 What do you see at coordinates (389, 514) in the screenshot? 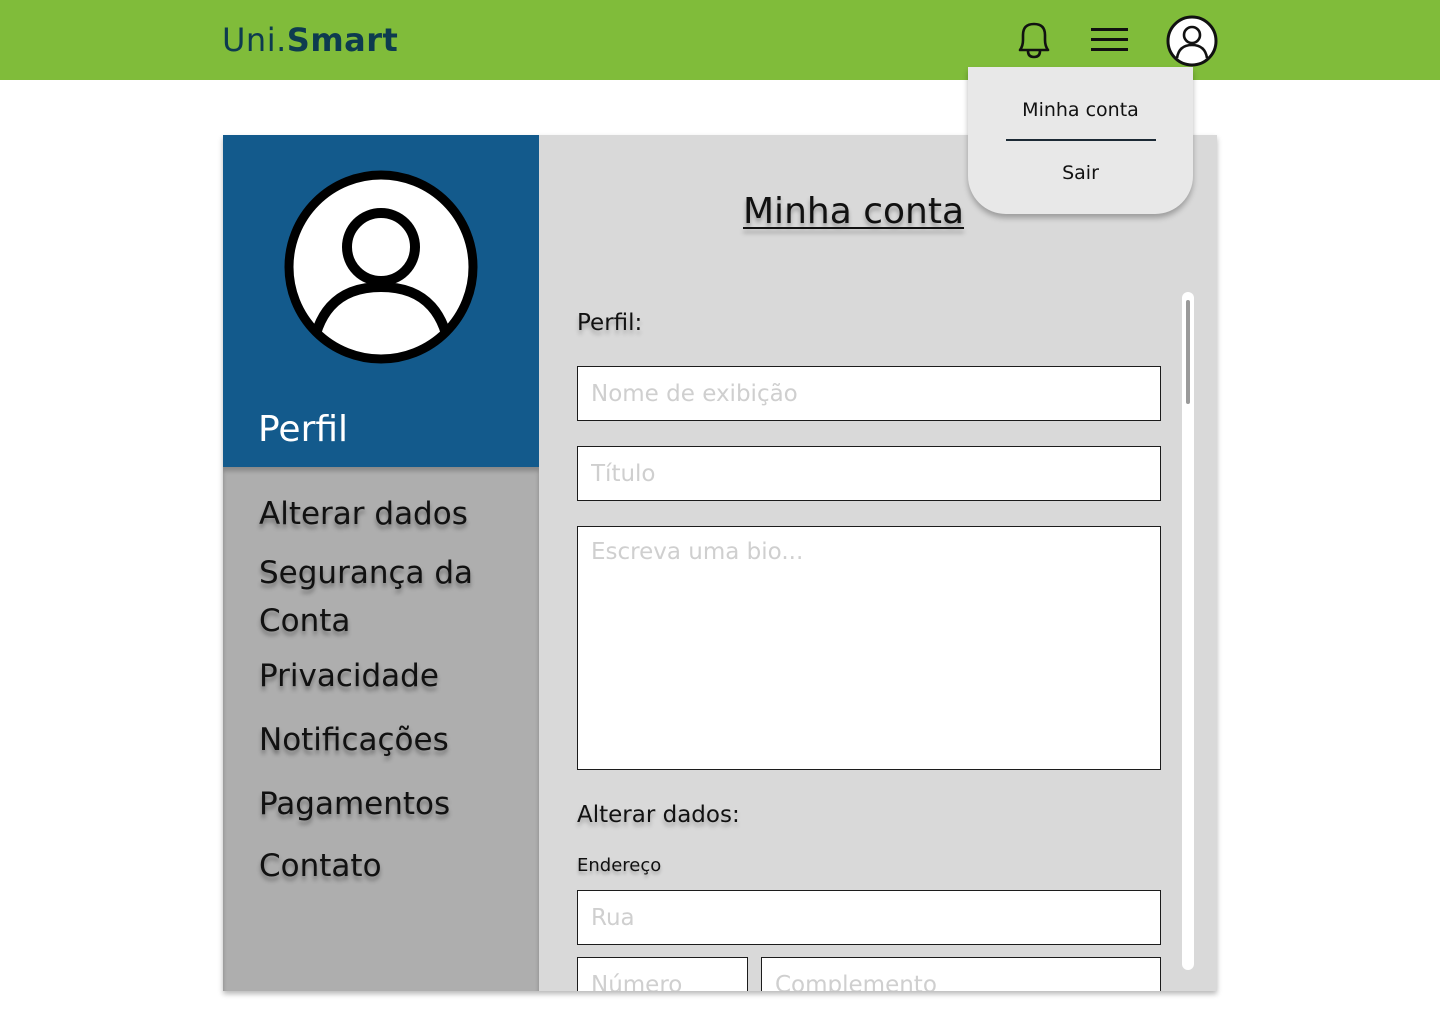
I see `sidebar-item-alterar-dados: Alterar dados` at bounding box center [389, 514].